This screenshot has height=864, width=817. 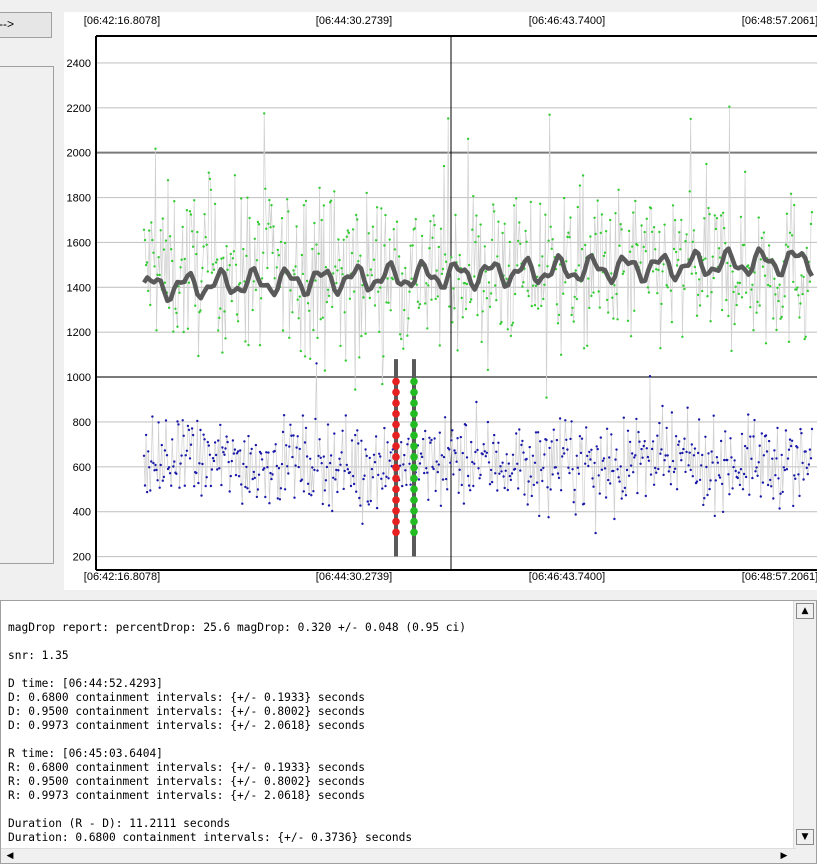 What do you see at coordinates (805, 611) in the screenshot?
I see `scroll-up-button: ▲` at bounding box center [805, 611].